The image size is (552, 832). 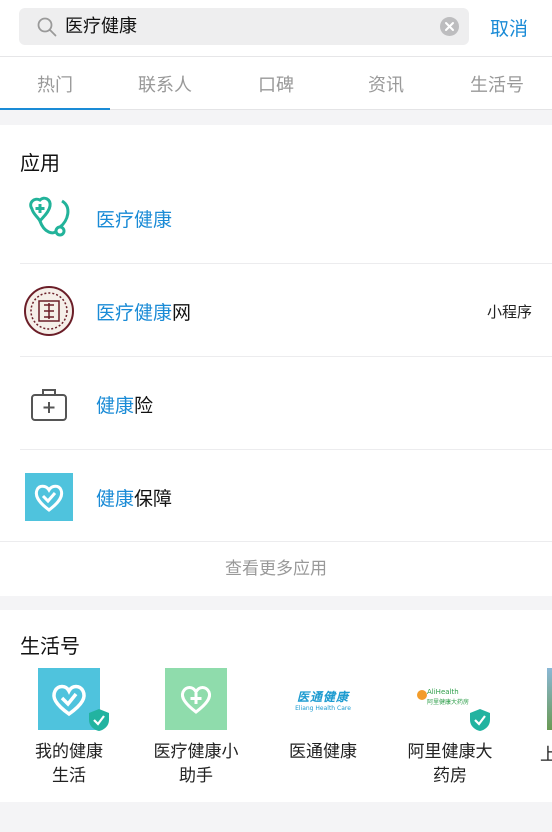 What do you see at coordinates (49, 311) in the screenshot?
I see `seal-logo-icon` at bounding box center [49, 311].